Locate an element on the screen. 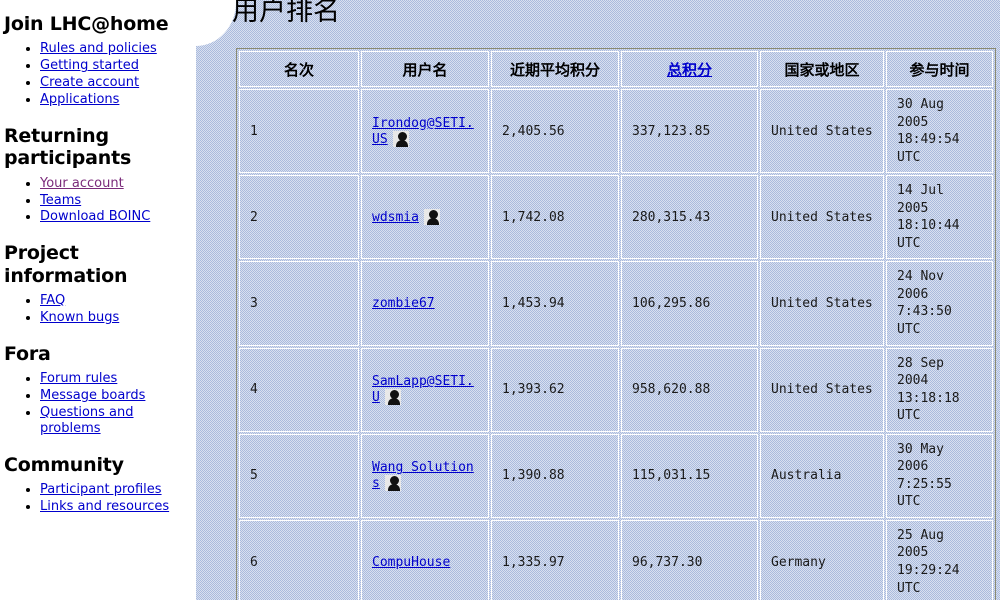 The width and height of the screenshot is (1000, 600). sidebar-heading: Fora is located at coordinates (27, 353).